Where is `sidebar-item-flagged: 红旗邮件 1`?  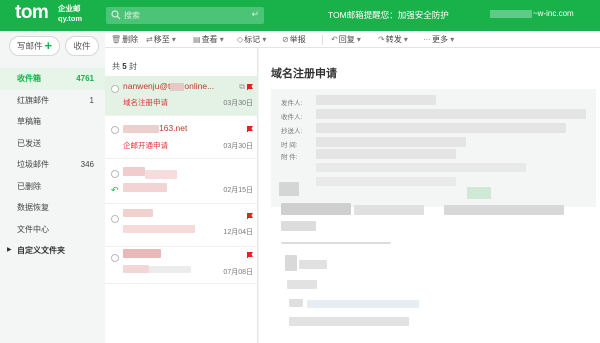
sidebar-item-flagged: 红旗邮件 1 is located at coordinates (52, 101).